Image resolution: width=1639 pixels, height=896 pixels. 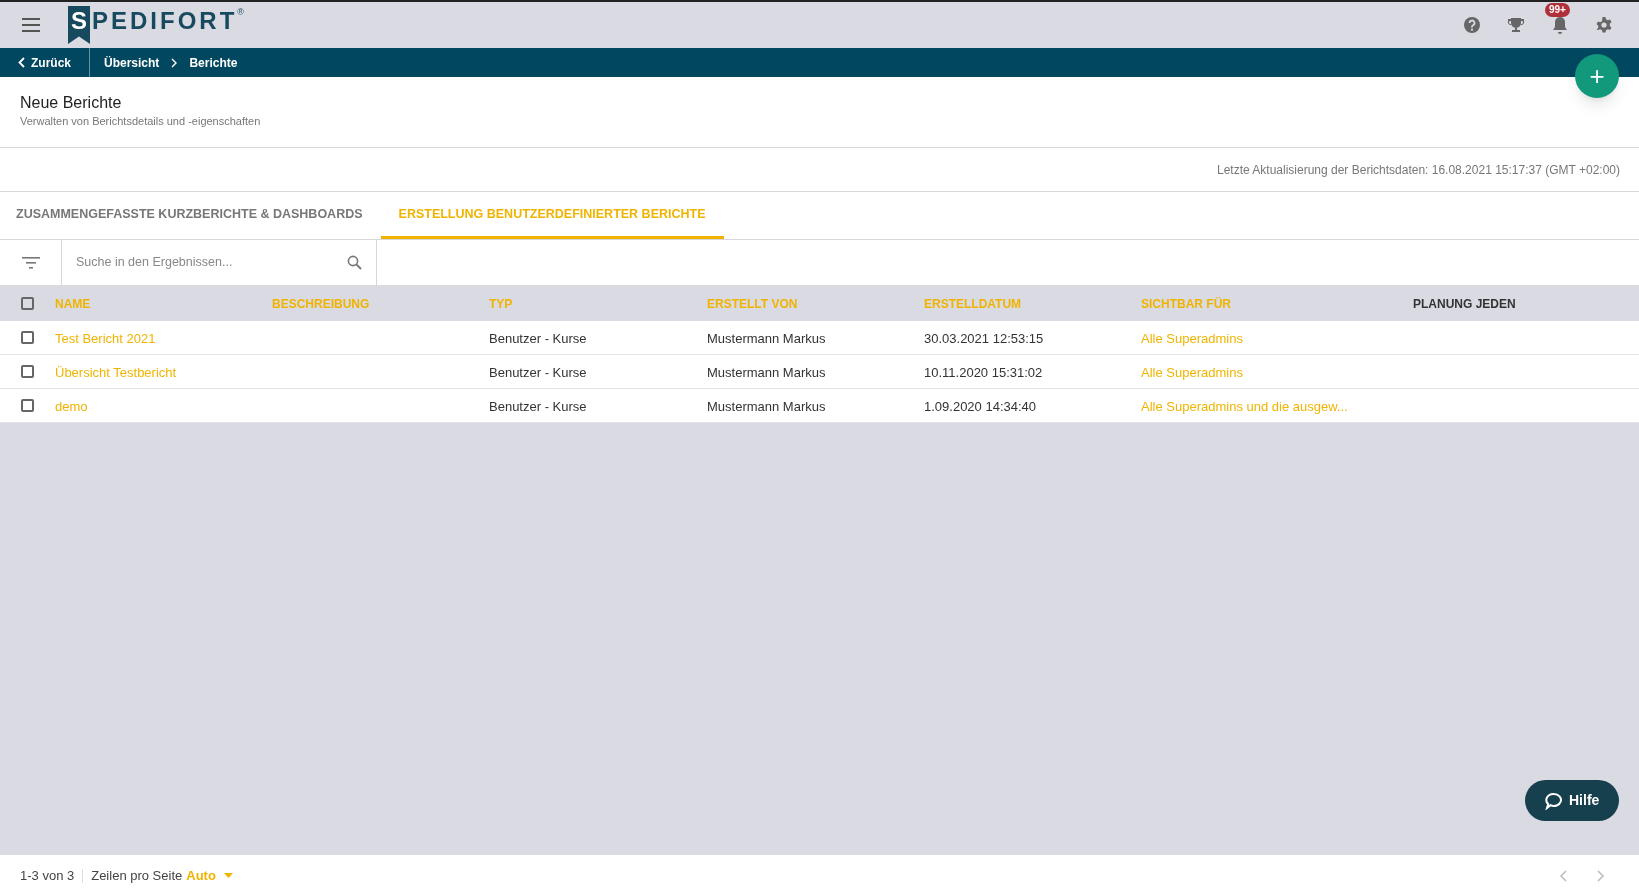 What do you see at coordinates (228, 875) in the screenshot?
I see `caret-down-icon` at bounding box center [228, 875].